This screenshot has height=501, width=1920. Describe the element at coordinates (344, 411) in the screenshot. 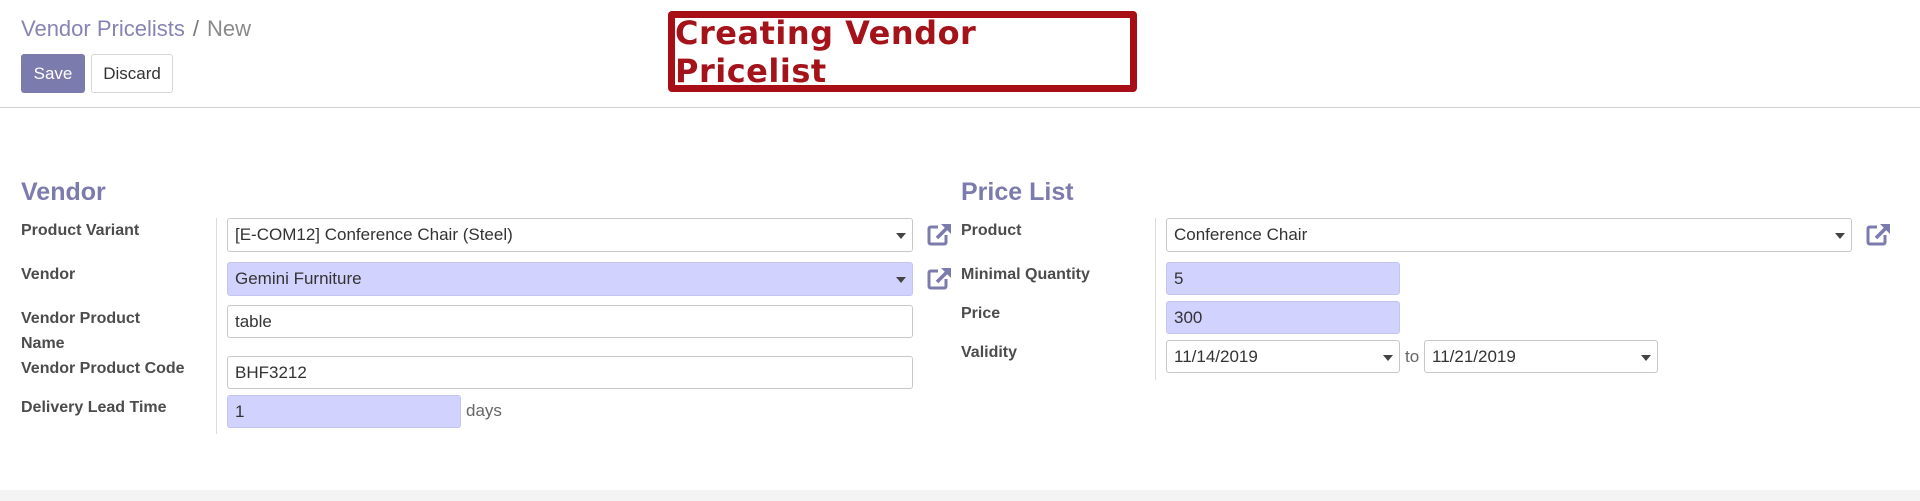

I see `delivery-lead-time-input: 1` at that location.